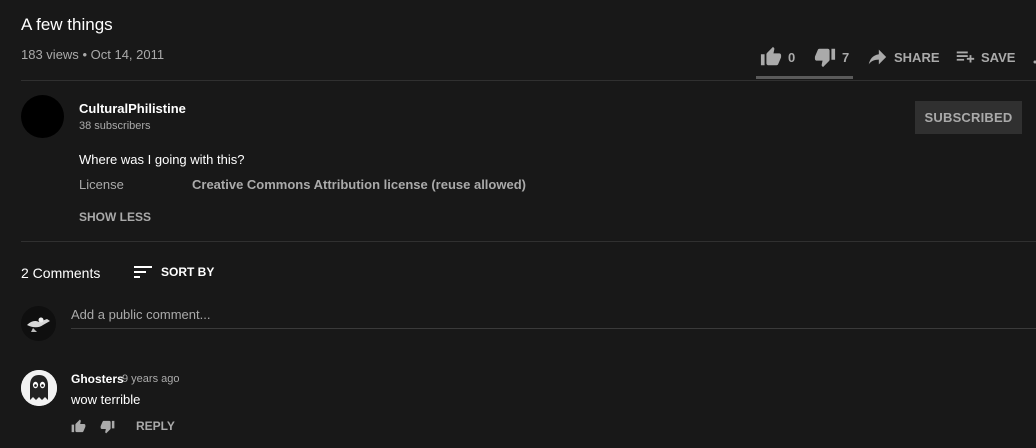 This screenshot has width=1036, height=448. I want to click on comment-dislike-button, so click(107, 429).